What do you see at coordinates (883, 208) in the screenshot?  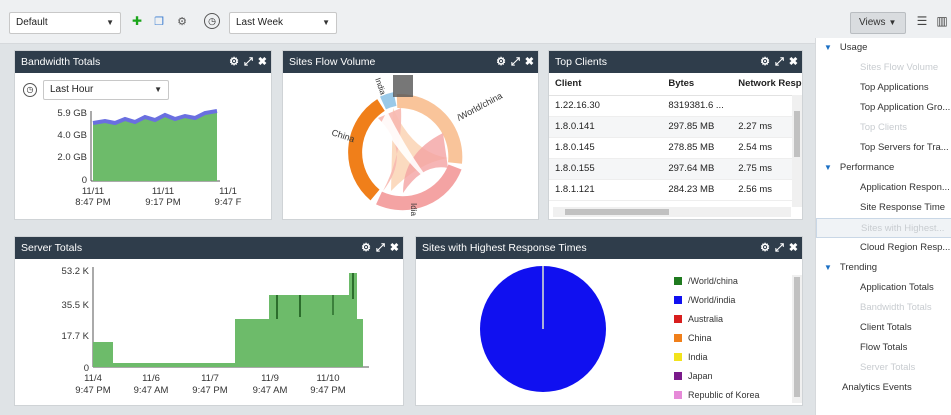 I see `sidebar-item-site-response-time: Site Response Time` at bounding box center [883, 208].